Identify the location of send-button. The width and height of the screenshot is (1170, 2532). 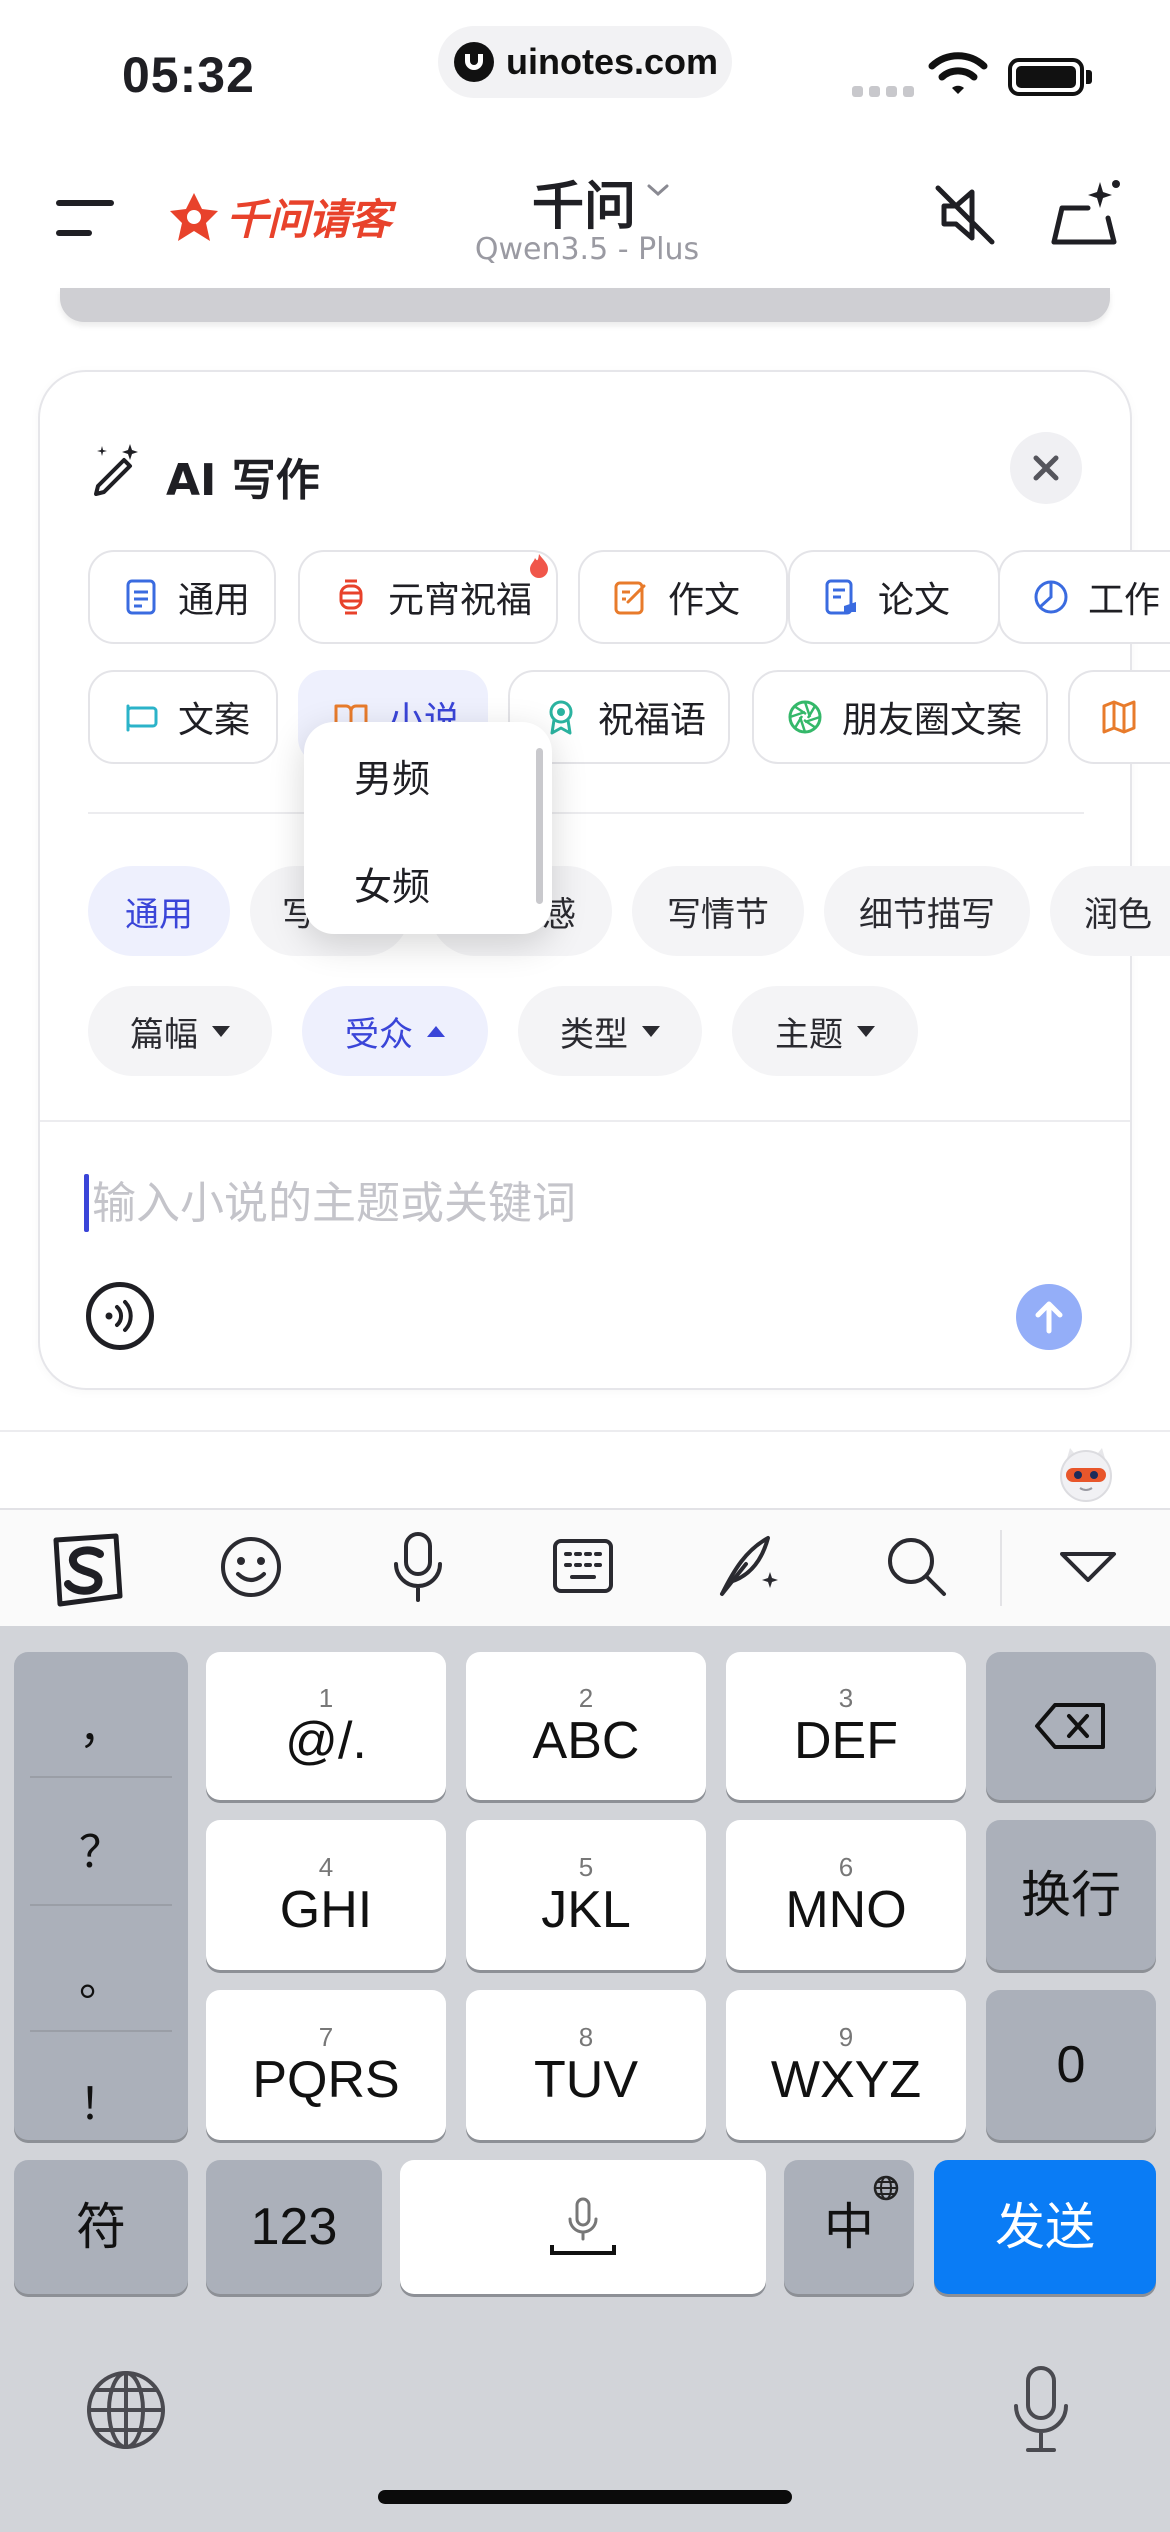
(1049, 1317).